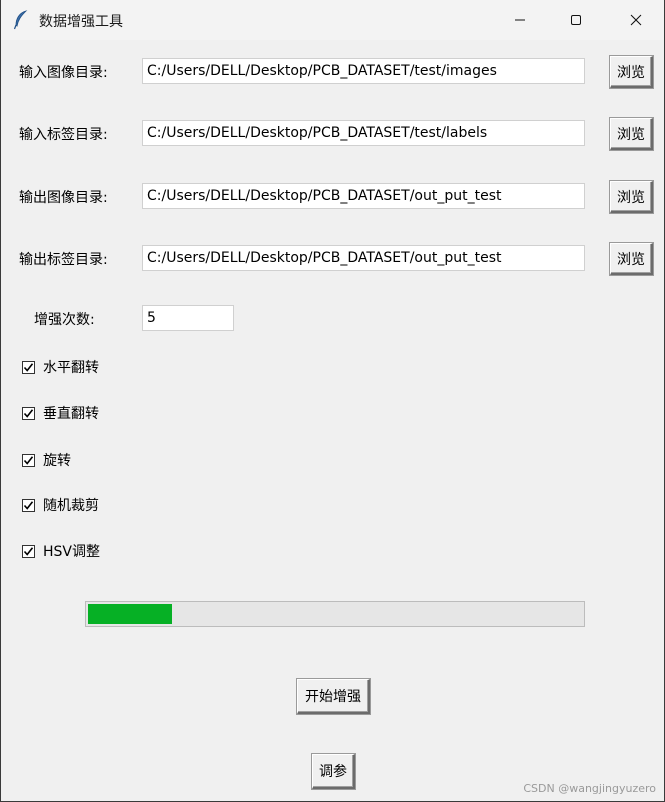 The height and width of the screenshot is (802, 665). What do you see at coordinates (63, 73) in the screenshot?
I see `input-image-dir-label: 输入图像目录:` at bounding box center [63, 73].